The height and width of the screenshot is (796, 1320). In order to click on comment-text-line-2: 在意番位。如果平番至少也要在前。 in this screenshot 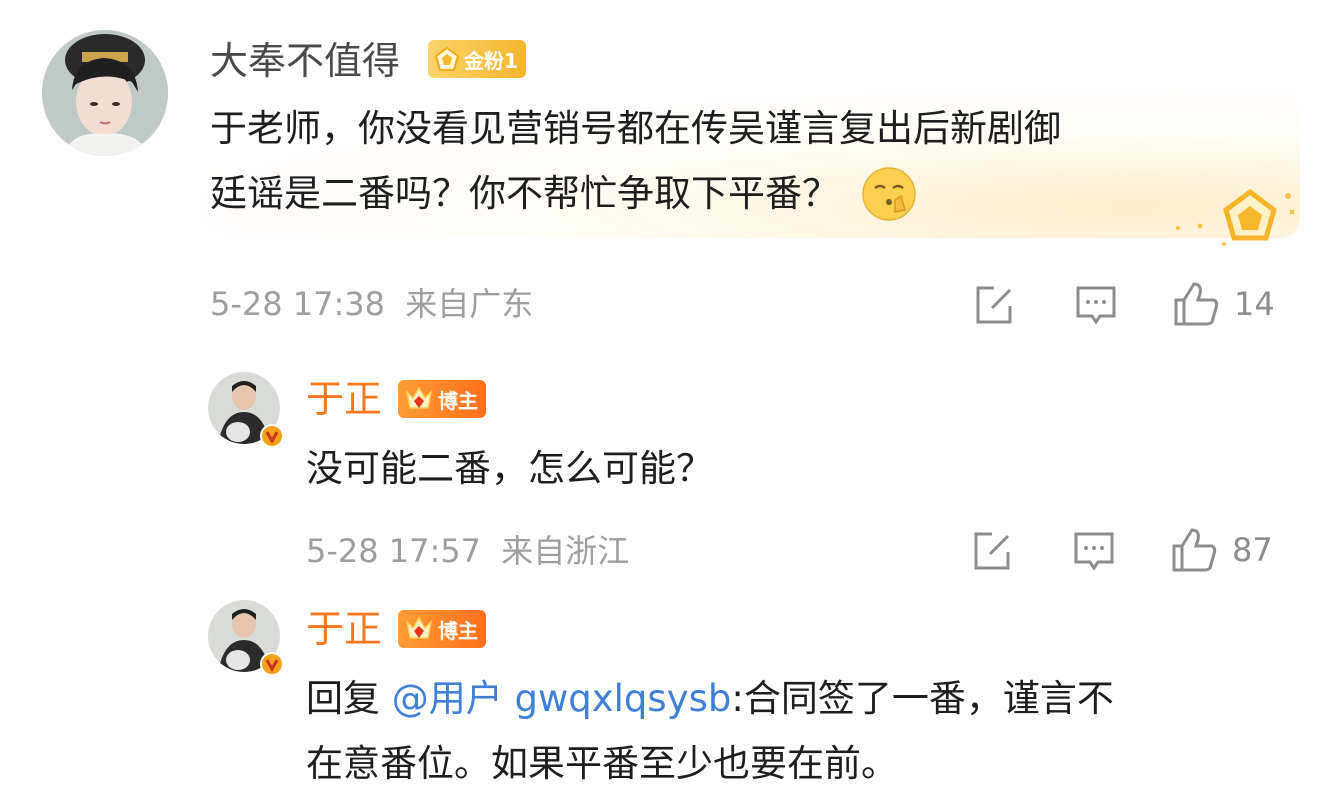, I will do `click(602, 763)`.